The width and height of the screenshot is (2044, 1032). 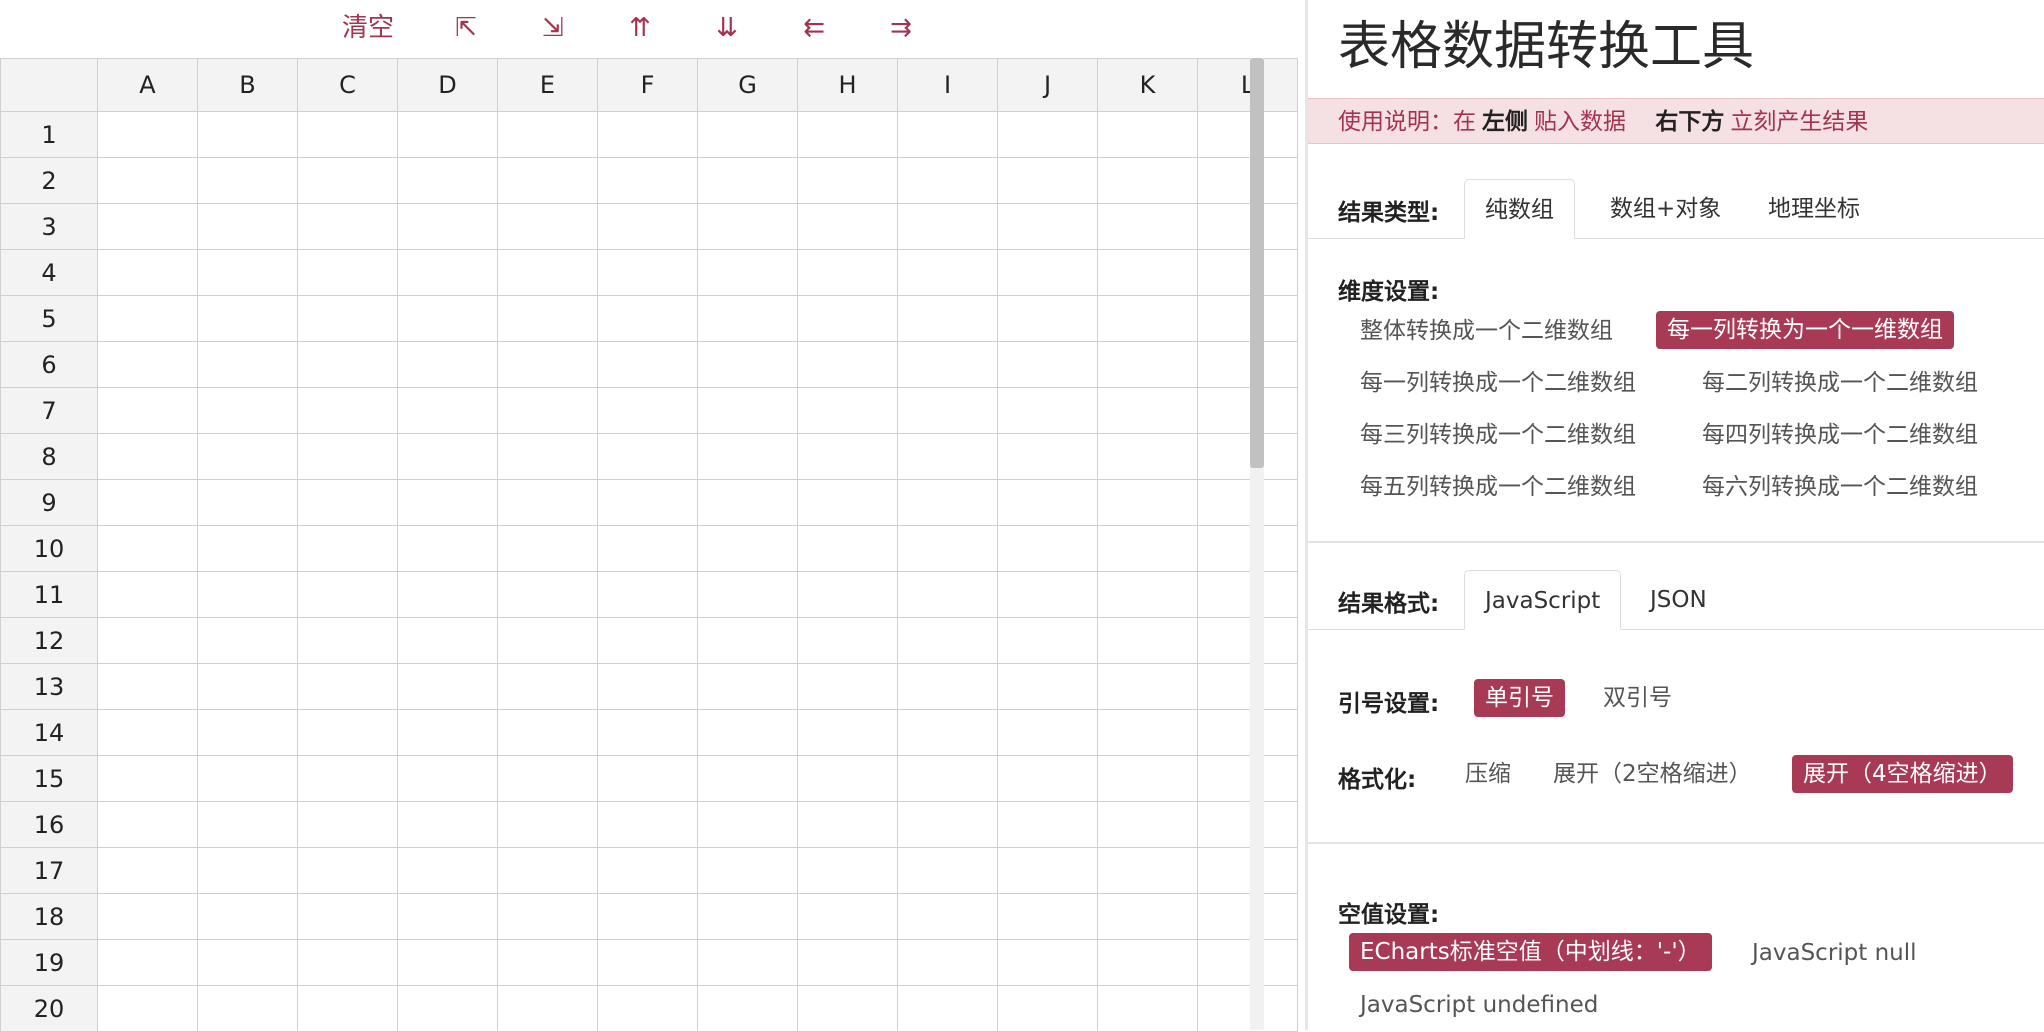 I want to click on row-header: 10, so click(x=49, y=548).